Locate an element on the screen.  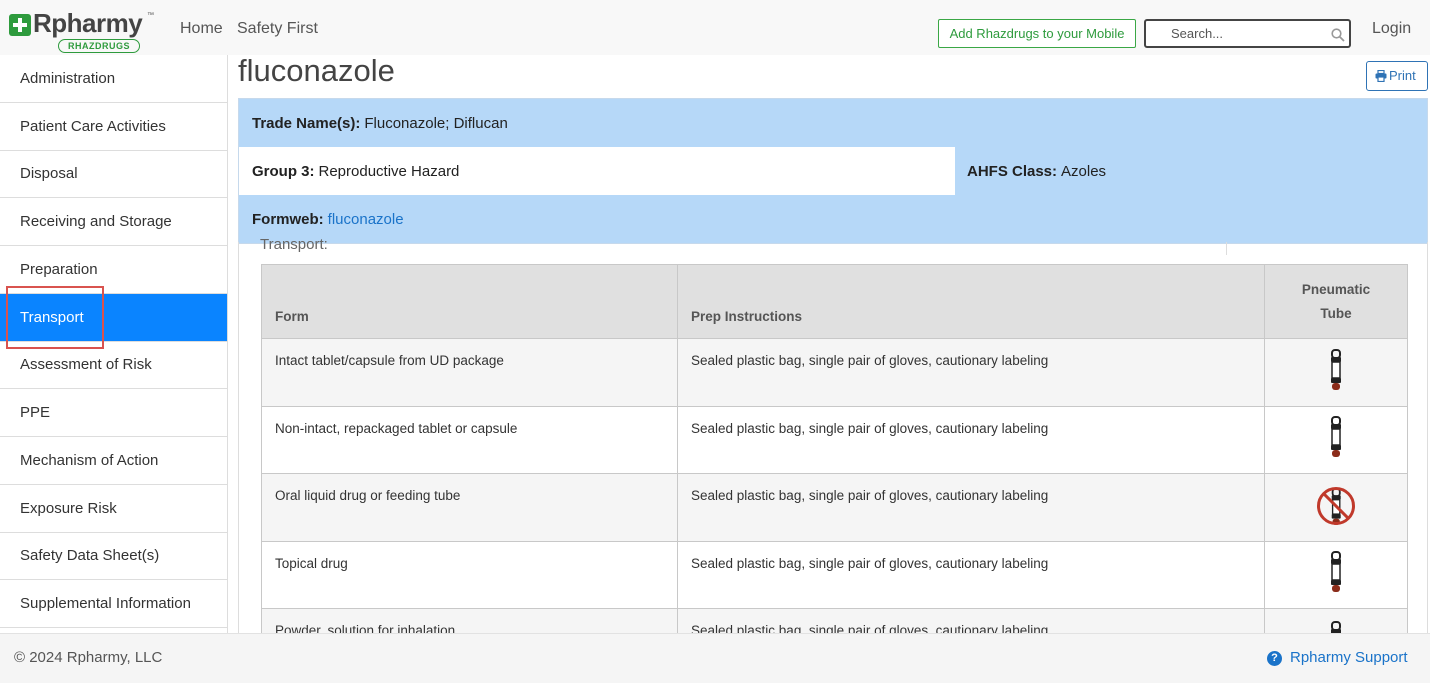
sidebar-item-label: PPE is located at coordinates (35, 413).